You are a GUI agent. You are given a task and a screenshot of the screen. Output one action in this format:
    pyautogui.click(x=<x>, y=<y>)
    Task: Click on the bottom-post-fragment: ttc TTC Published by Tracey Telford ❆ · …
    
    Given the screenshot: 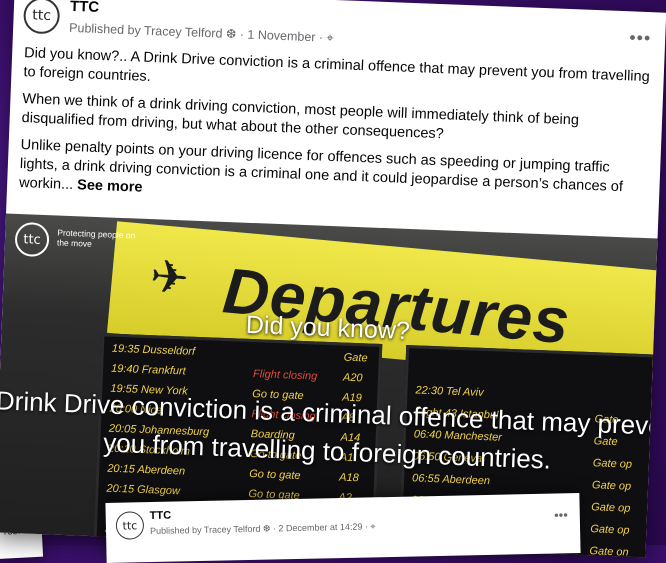 What is the action you would take?
    pyautogui.click(x=343, y=528)
    